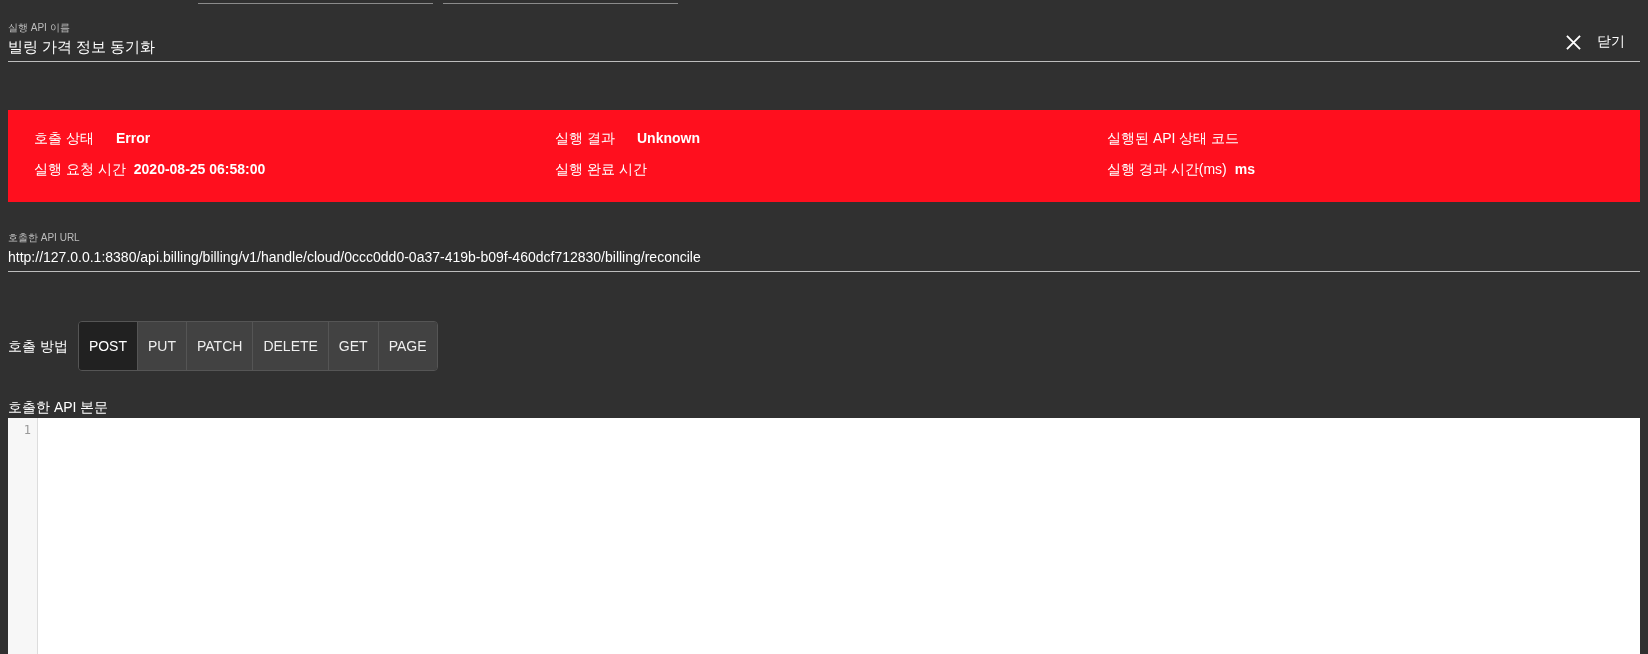  Describe the element at coordinates (1173, 138) in the screenshot. I see `status-label: 실행된 API 상태 코드` at that location.